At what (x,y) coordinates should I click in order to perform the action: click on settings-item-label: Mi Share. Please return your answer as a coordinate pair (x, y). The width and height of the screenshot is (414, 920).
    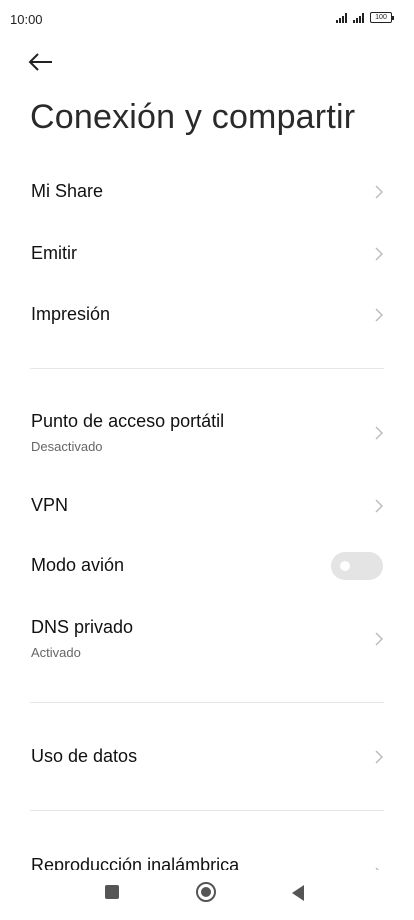
    Looking at the image, I should click on (67, 191).